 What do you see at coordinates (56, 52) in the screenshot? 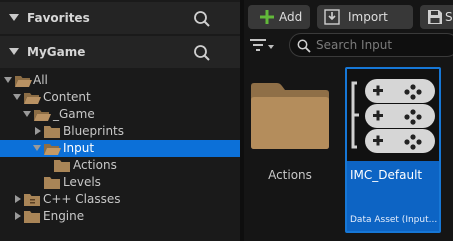
I see `project-label: MyGame` at bounding box center [56, 52].